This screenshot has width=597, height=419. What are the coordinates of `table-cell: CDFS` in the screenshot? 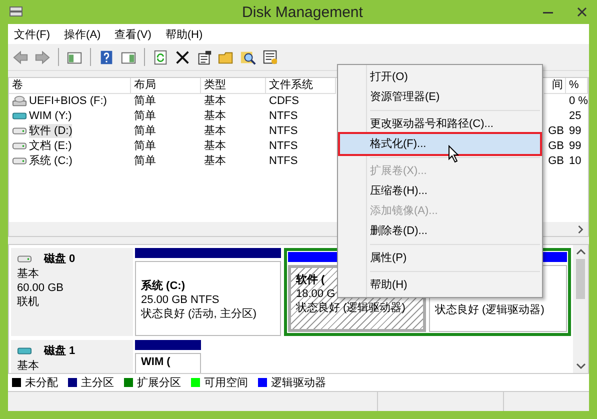 It's located at (284, 101).